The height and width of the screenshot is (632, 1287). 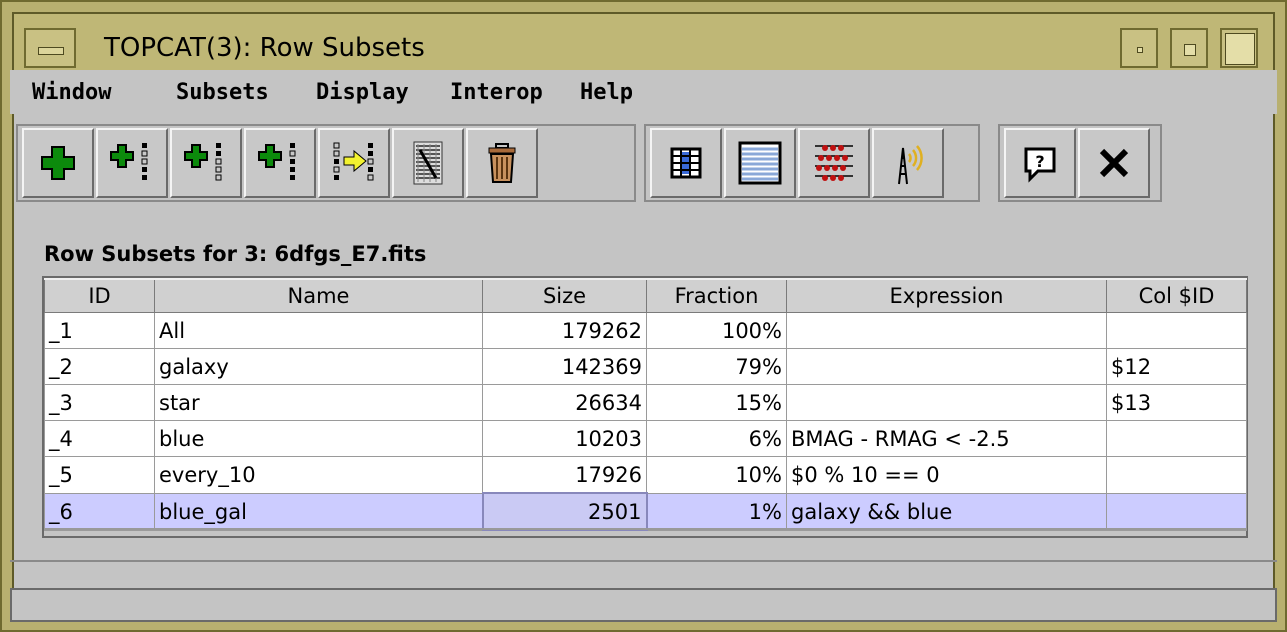 I want to click on data-view-icon, so click(x=760, y=163).